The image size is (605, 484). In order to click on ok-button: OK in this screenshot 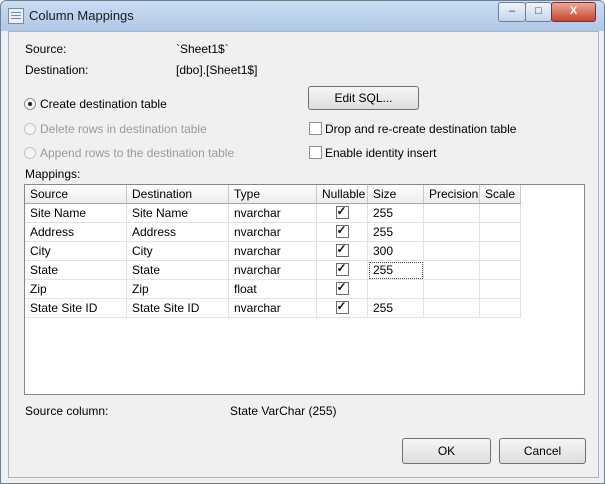, I will do `click(446, 451)`.